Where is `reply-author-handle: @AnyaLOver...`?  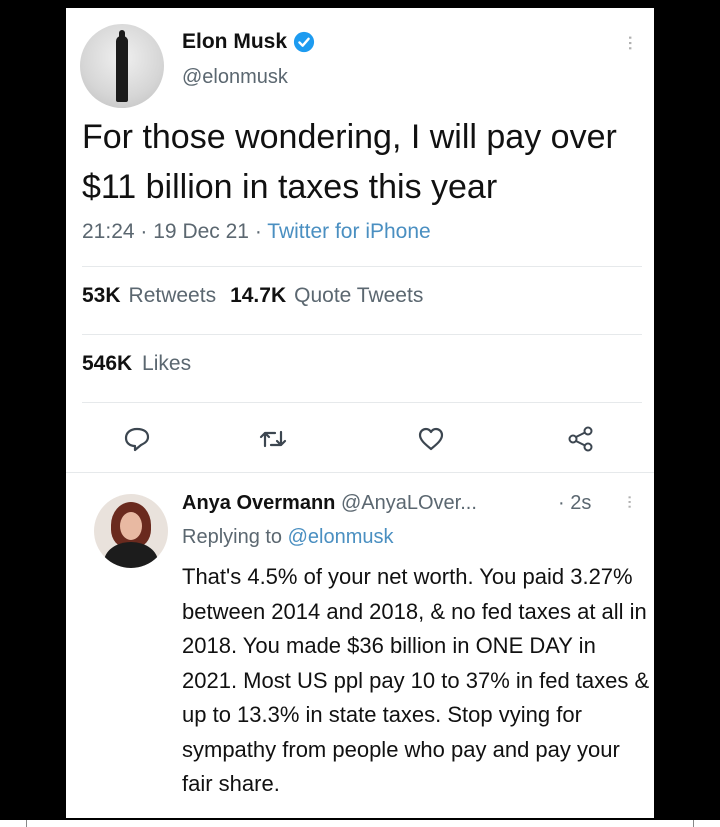
reply-author-handle: @AnyaLOver... is located at coordinates (409, 503).